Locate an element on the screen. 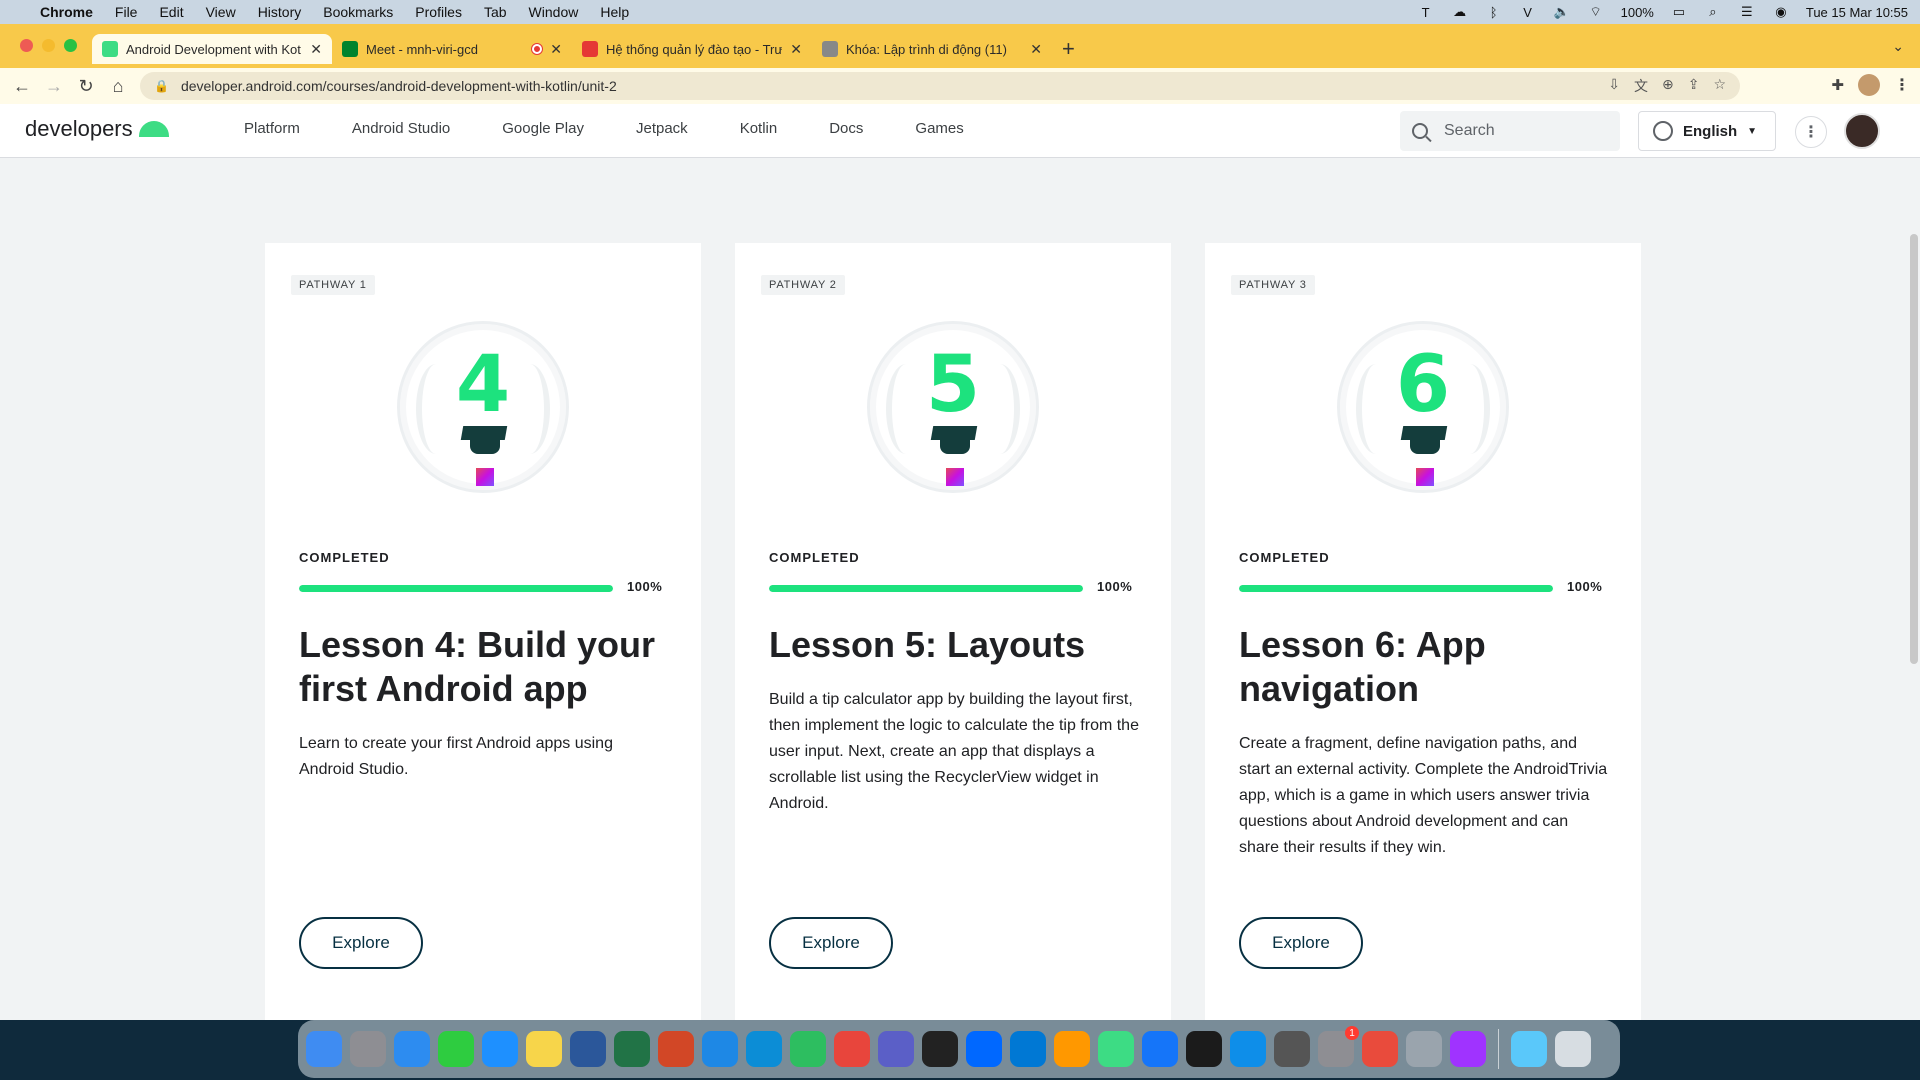 The width and height of the screenshot is (1920, 1080). downloads-folder-dock-icon is located at coordinates (1529, 1049).